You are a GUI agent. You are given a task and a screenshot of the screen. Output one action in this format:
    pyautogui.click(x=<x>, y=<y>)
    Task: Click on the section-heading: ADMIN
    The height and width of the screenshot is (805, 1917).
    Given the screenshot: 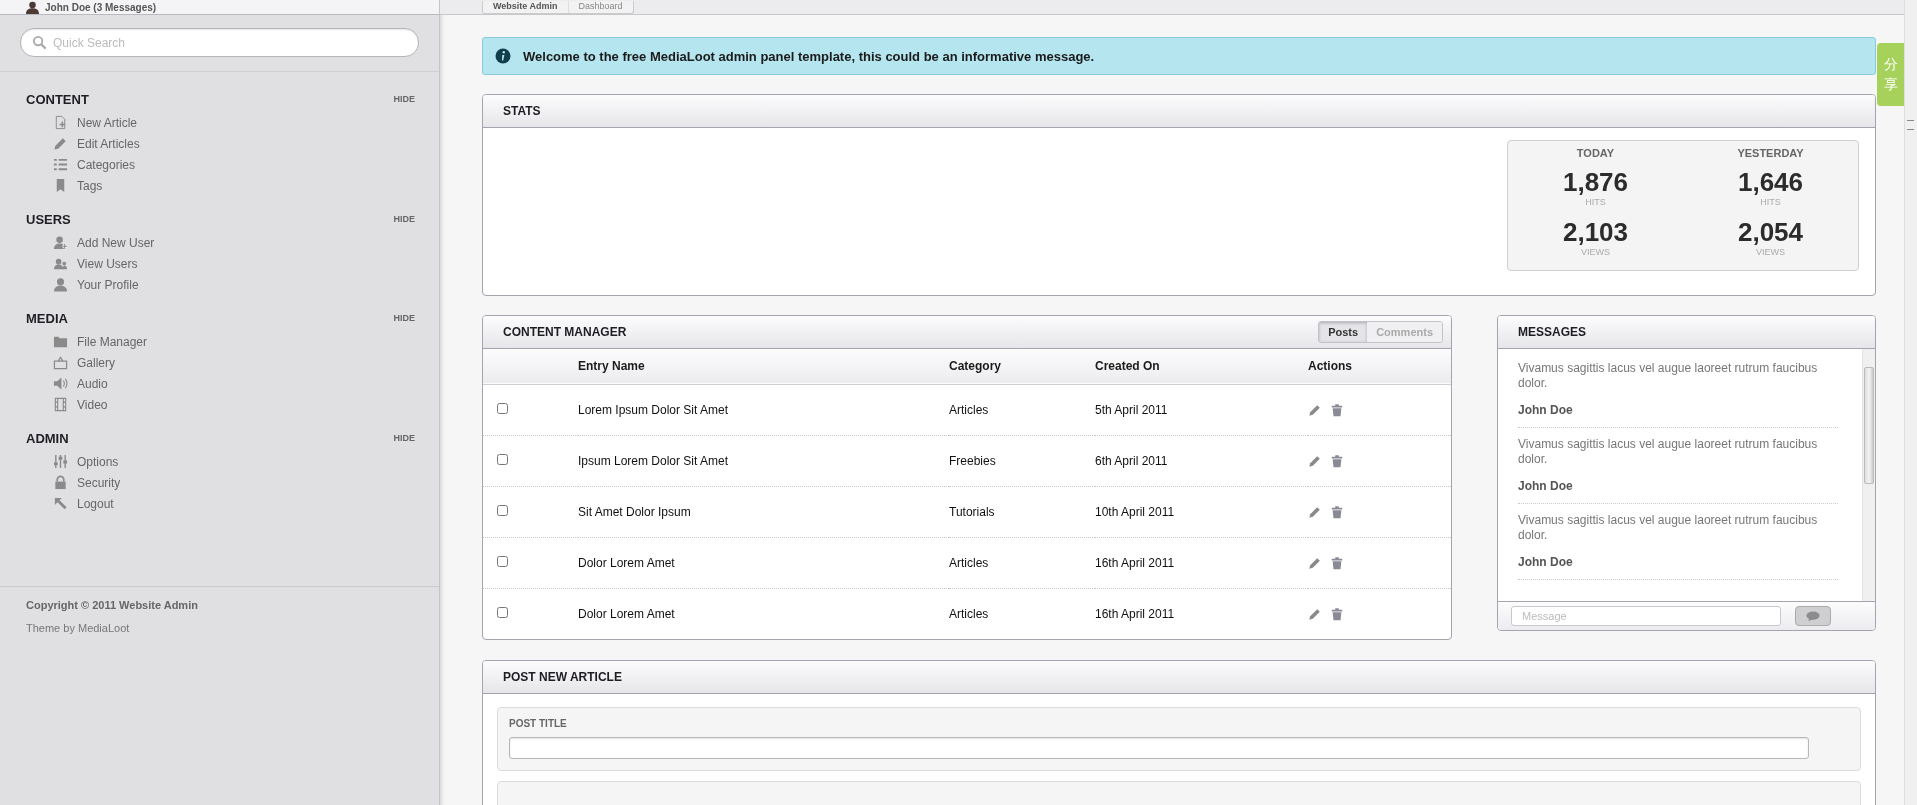 What is the action you would take?
    pyautogui.click(x=47, y=438)
    